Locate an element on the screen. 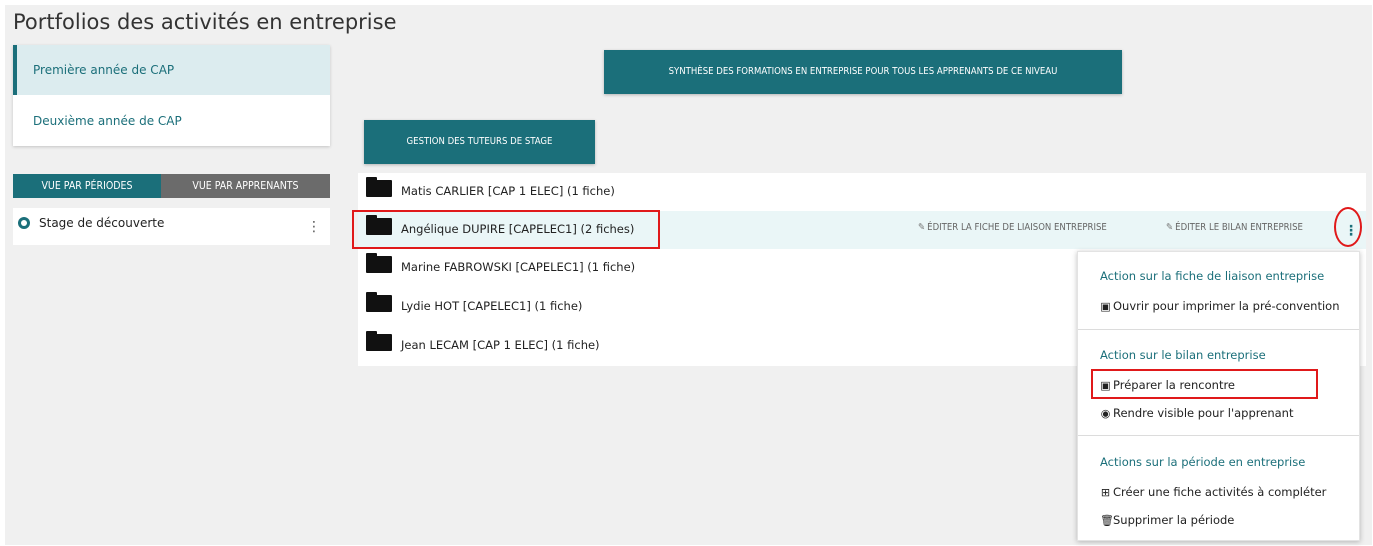 The width and height of the screenshot is (1373, 546). period-item: Stage de découverte ⋮ is located at coordinates (171, 226).